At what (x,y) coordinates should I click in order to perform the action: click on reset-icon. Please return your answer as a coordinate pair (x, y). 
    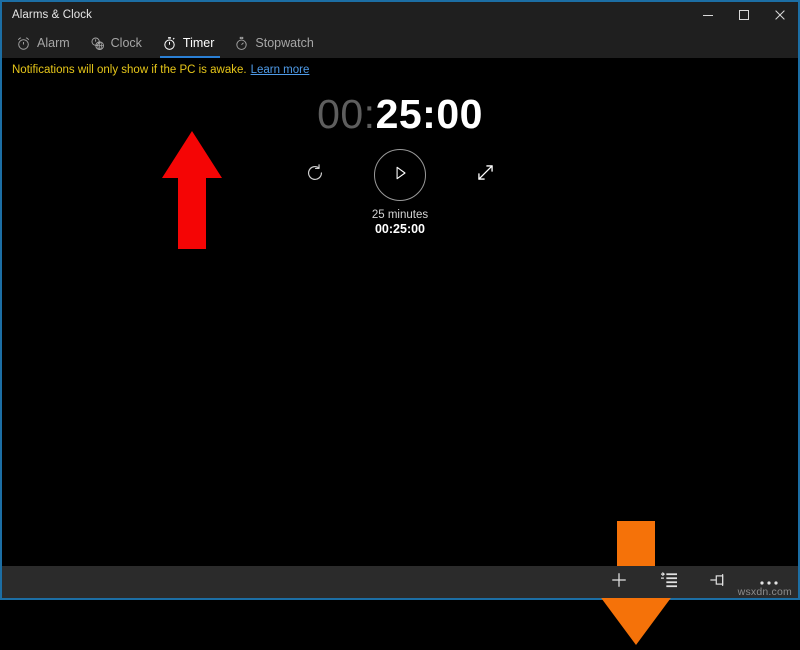
    Looking at the image, I should click on (315, 175).